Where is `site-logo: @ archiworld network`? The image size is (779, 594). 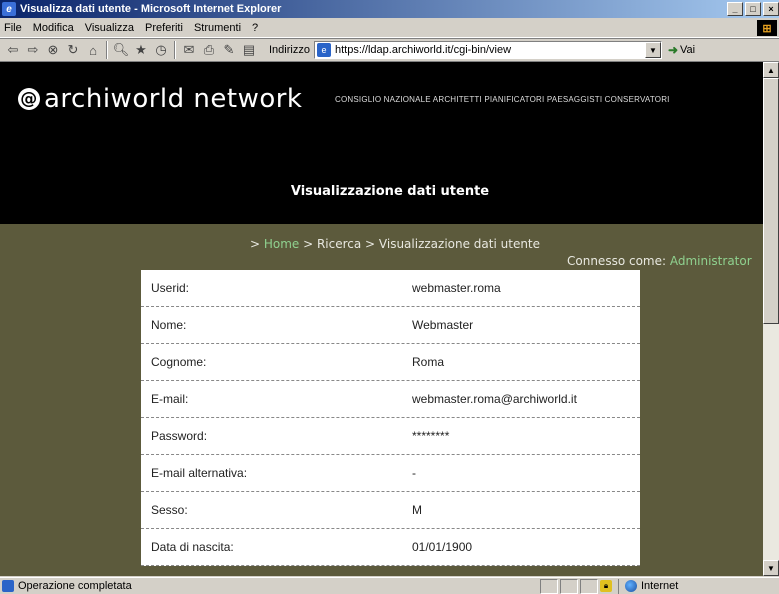 site-logo: @ archiworld network is located at coordinates (160, 99).